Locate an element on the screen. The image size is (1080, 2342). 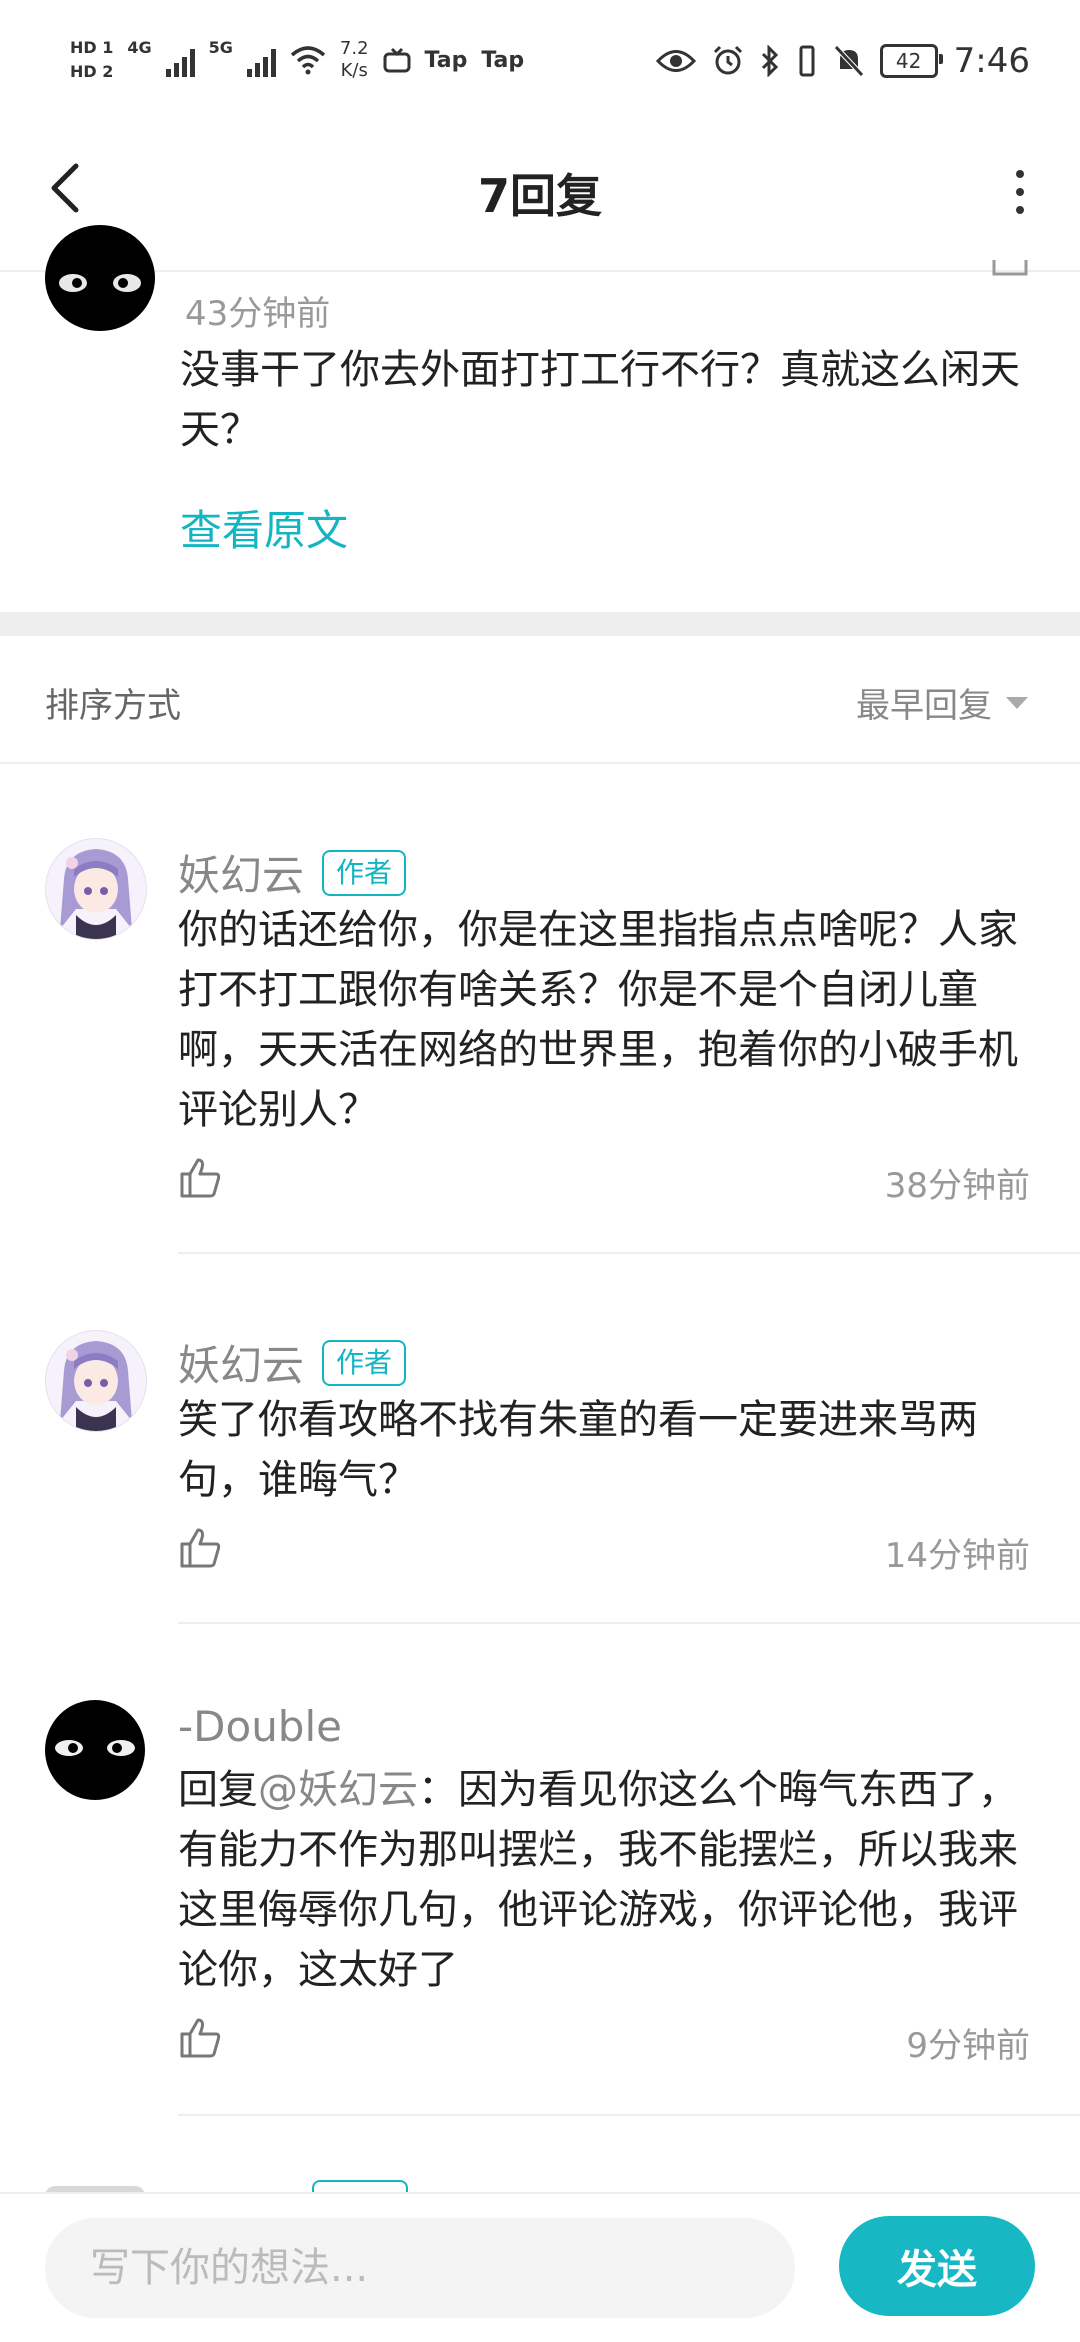
reply-time: 9分钟前 is located at coordinates (968, 2046).